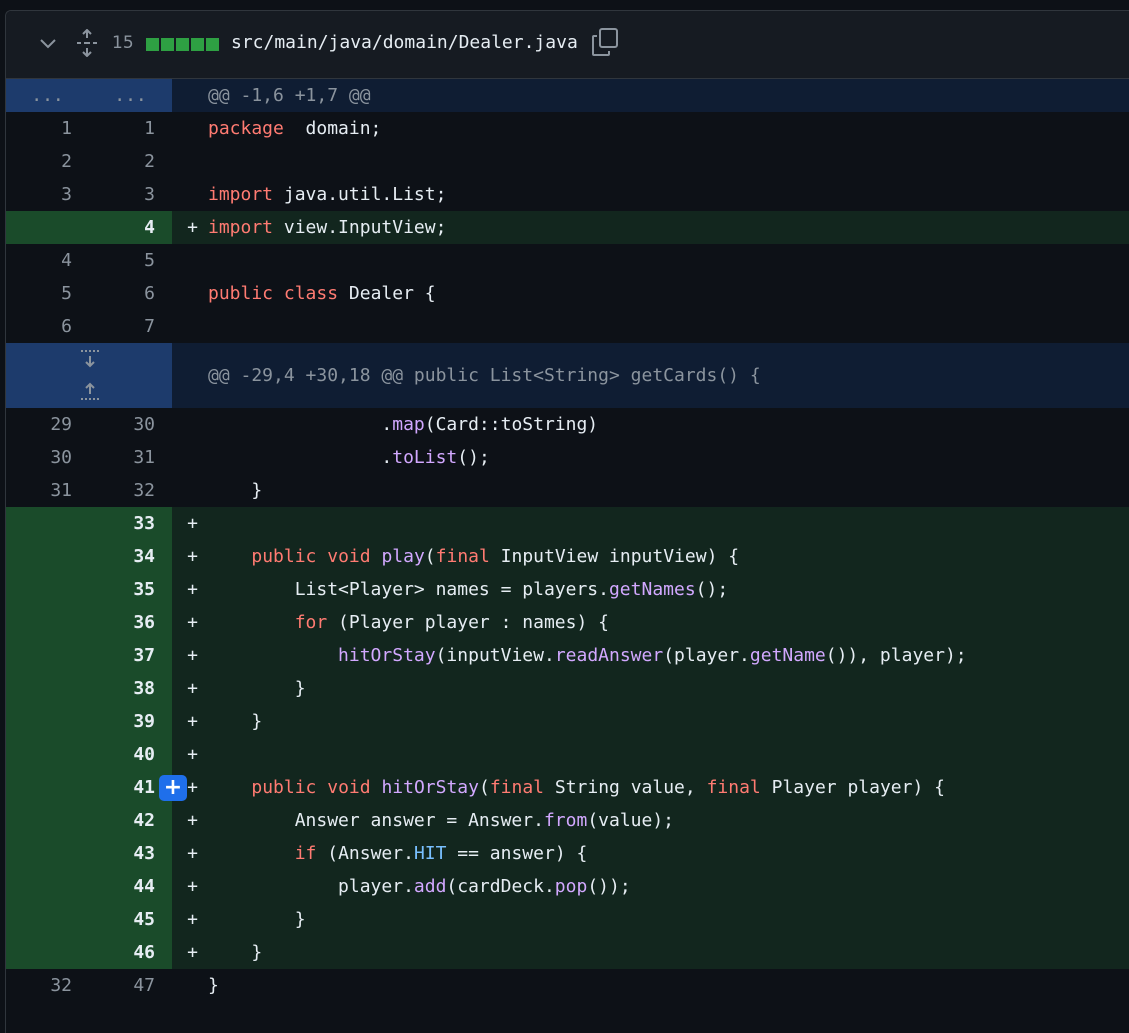 The image size is (1129, 1033). I want to click on chevron-down-icon, so click(48, 44).